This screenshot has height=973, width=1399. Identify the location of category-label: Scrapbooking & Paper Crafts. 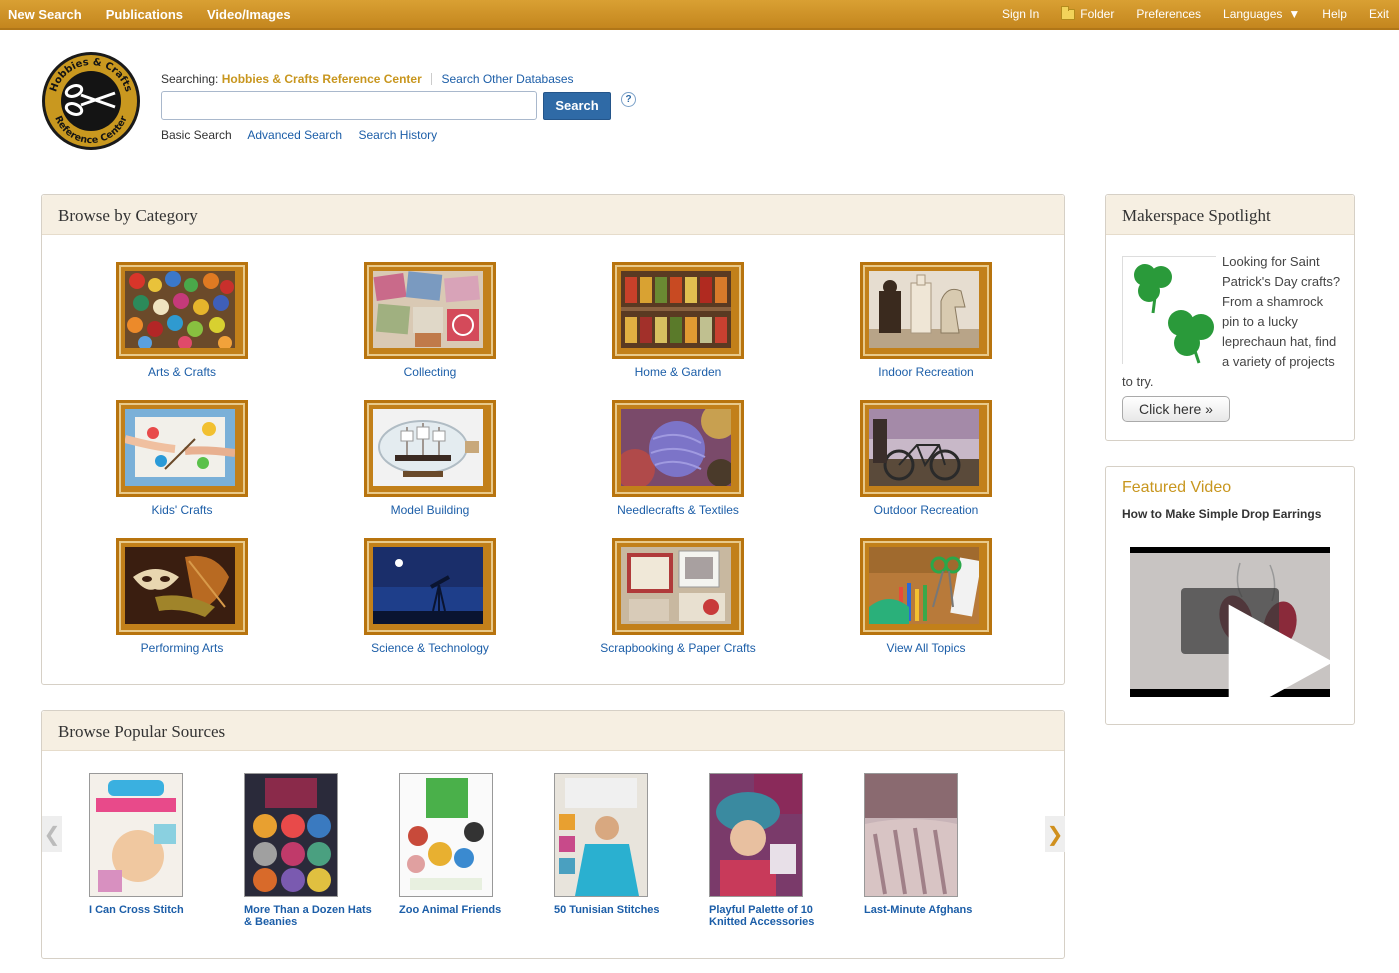
(678, 648).